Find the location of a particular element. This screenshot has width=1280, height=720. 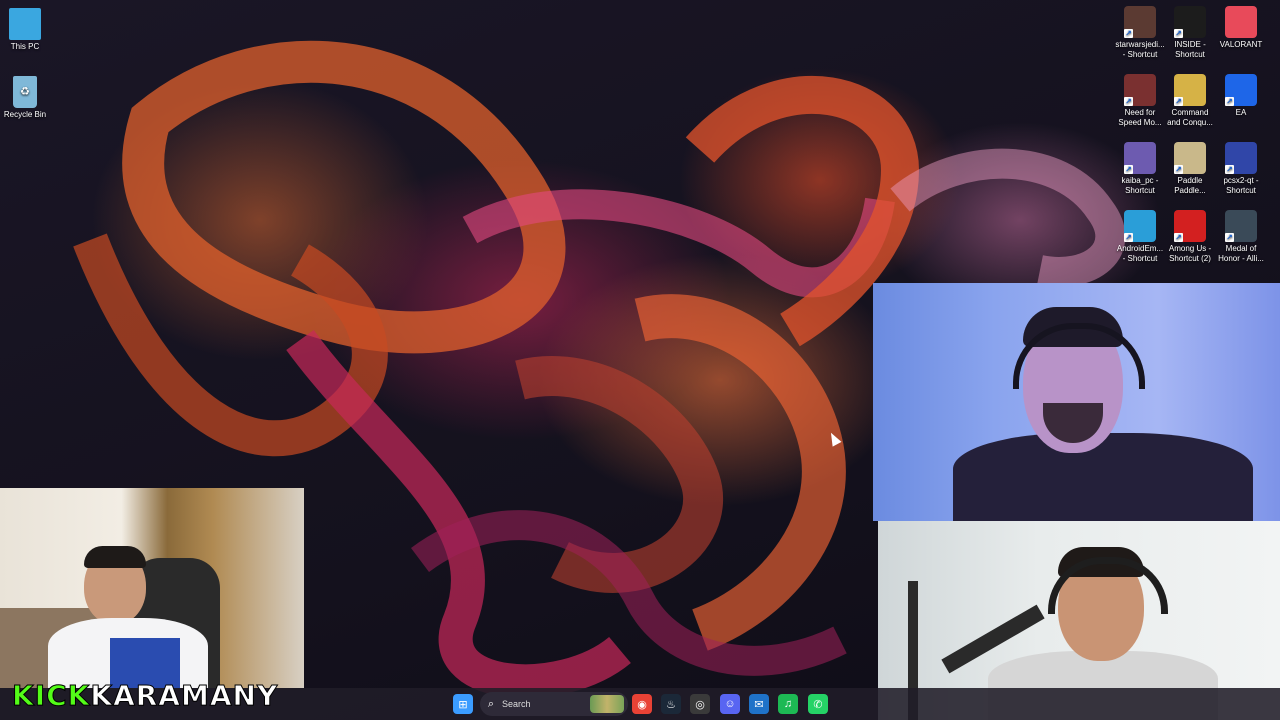

search-label: Search is located at coordinates (516, 704).